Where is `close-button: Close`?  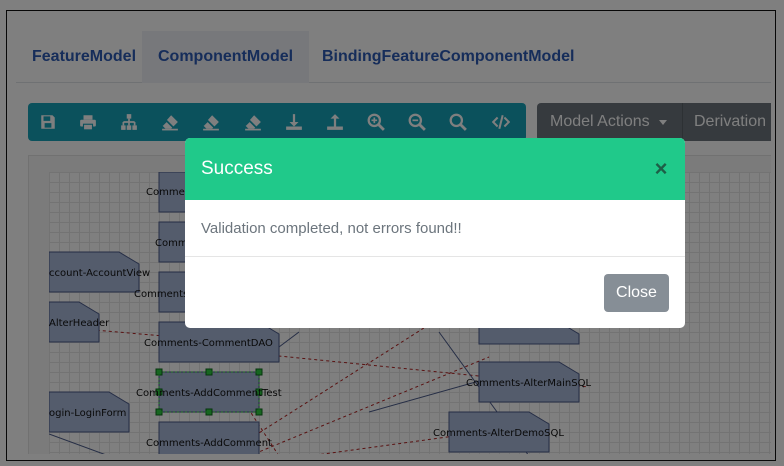
close-button: Close is located at coordinates (636, 293).